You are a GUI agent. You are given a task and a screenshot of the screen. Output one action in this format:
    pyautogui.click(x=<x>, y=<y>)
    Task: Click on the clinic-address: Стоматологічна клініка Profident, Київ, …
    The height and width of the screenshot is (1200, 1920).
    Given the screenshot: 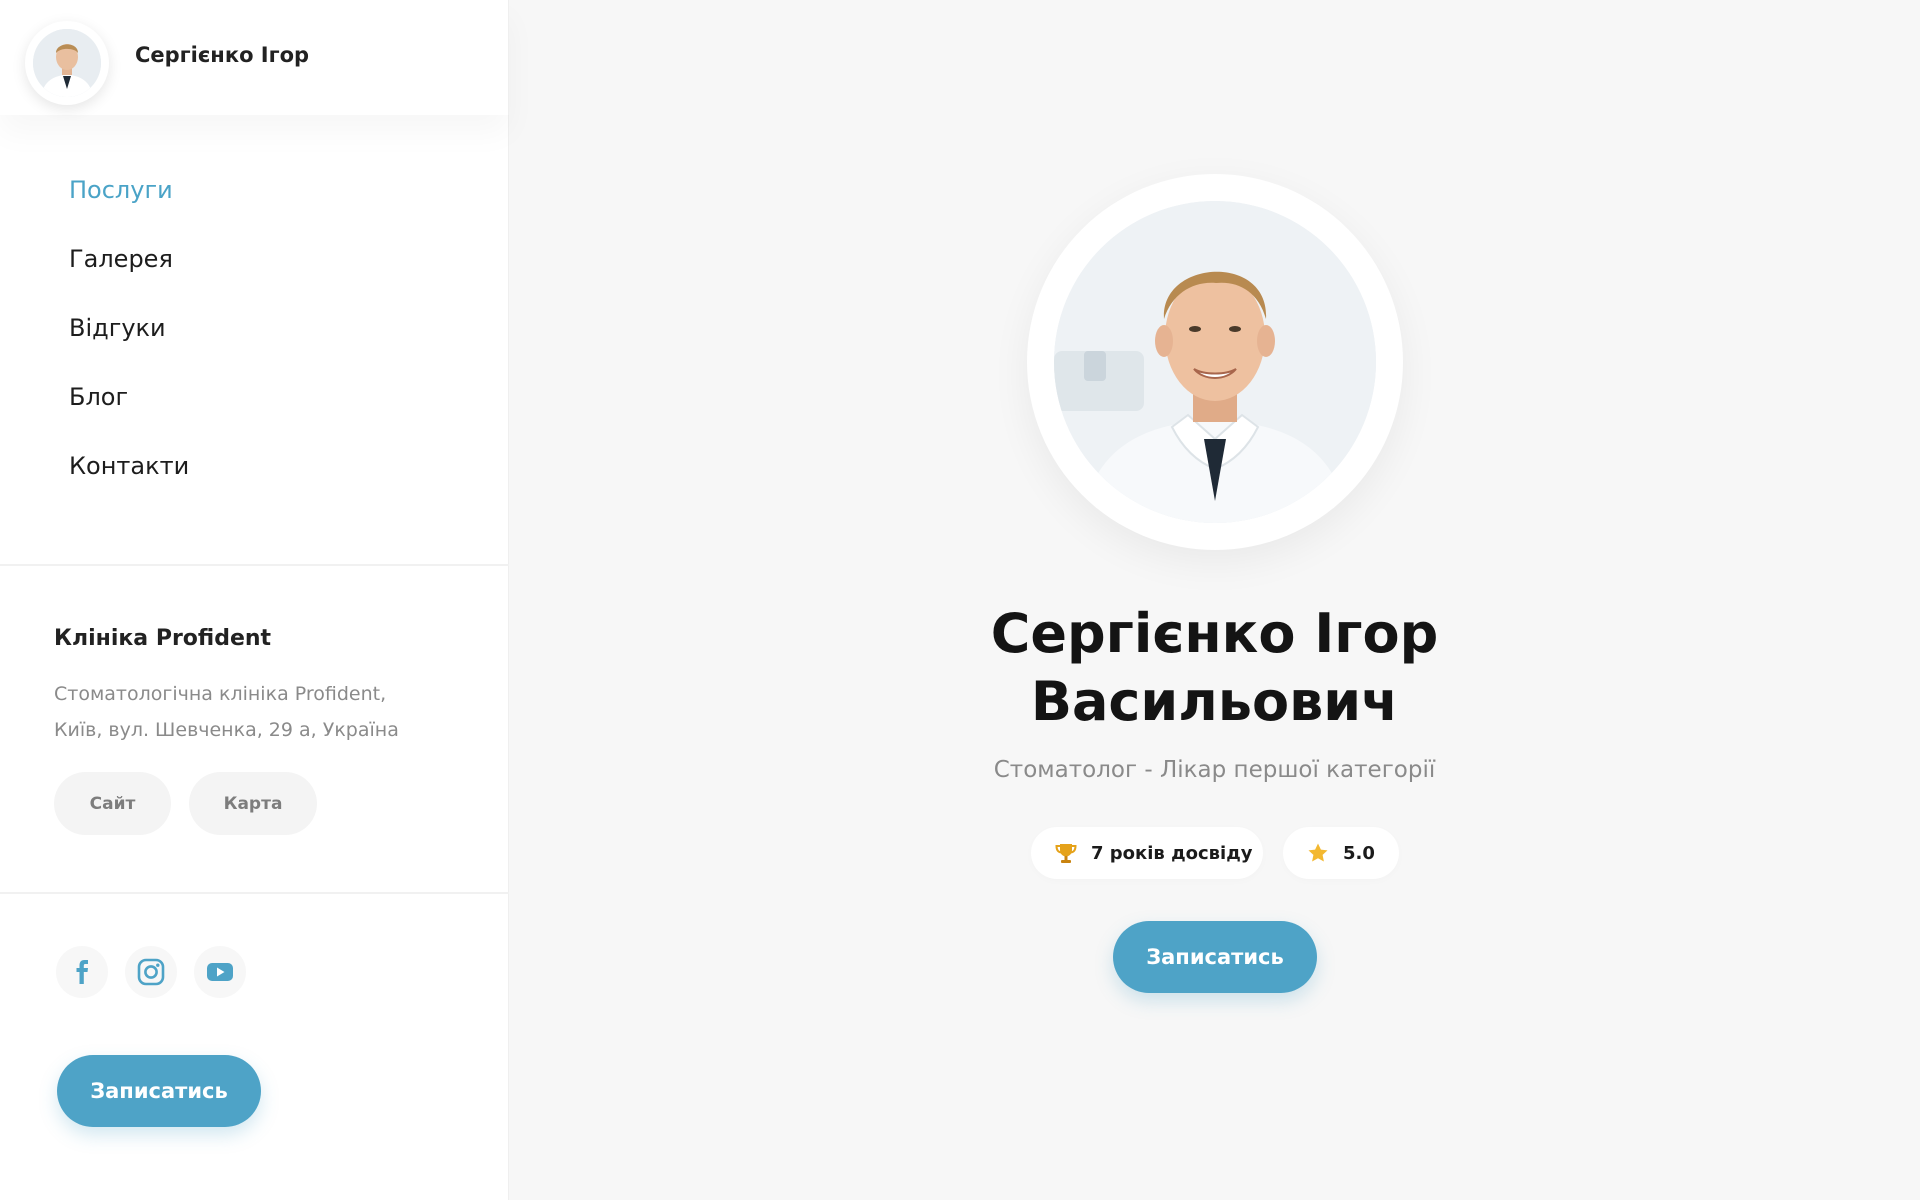 What is the action you would take?
    pyautogui.click(x=254, y=712)
    